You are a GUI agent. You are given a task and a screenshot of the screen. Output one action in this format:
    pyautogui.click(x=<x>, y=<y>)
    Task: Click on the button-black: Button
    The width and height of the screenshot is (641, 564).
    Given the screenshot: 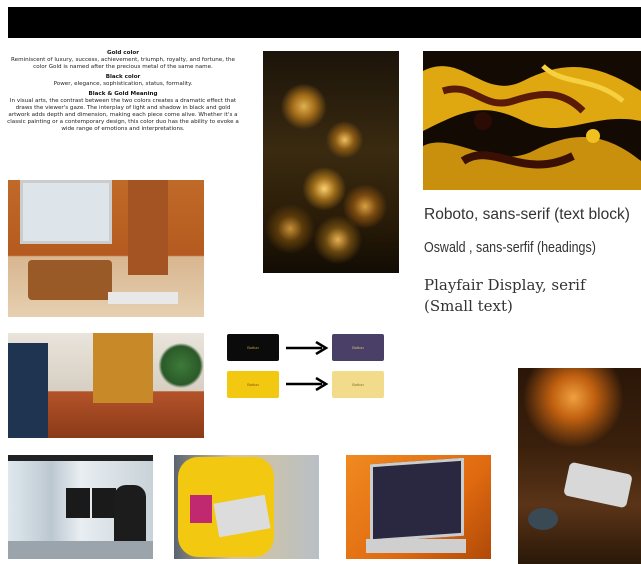 What is the action you would take?
    pyautogui.click(x=253, y=347)
    